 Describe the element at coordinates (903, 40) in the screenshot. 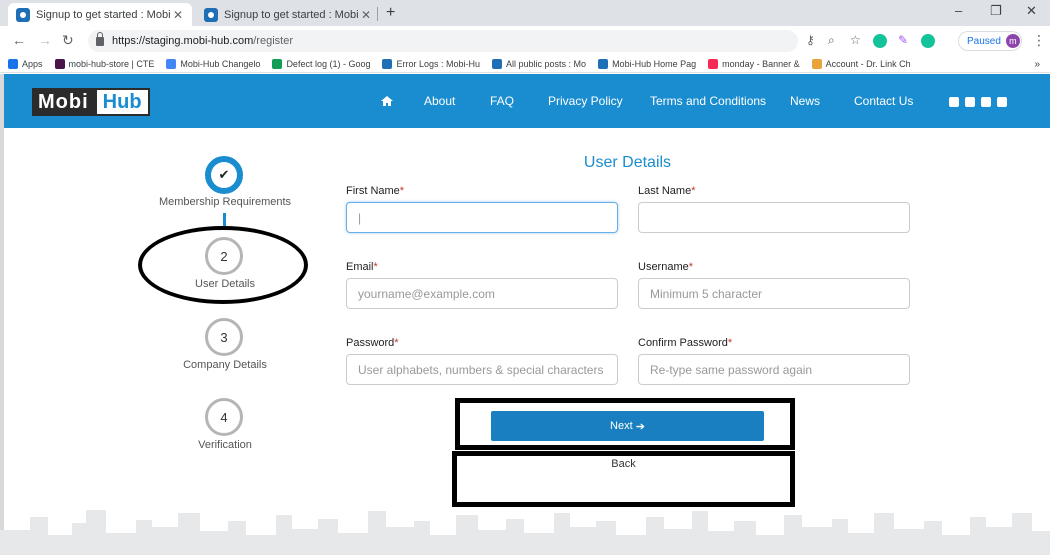

I see `pen-extension-icon: ✎` at that location.